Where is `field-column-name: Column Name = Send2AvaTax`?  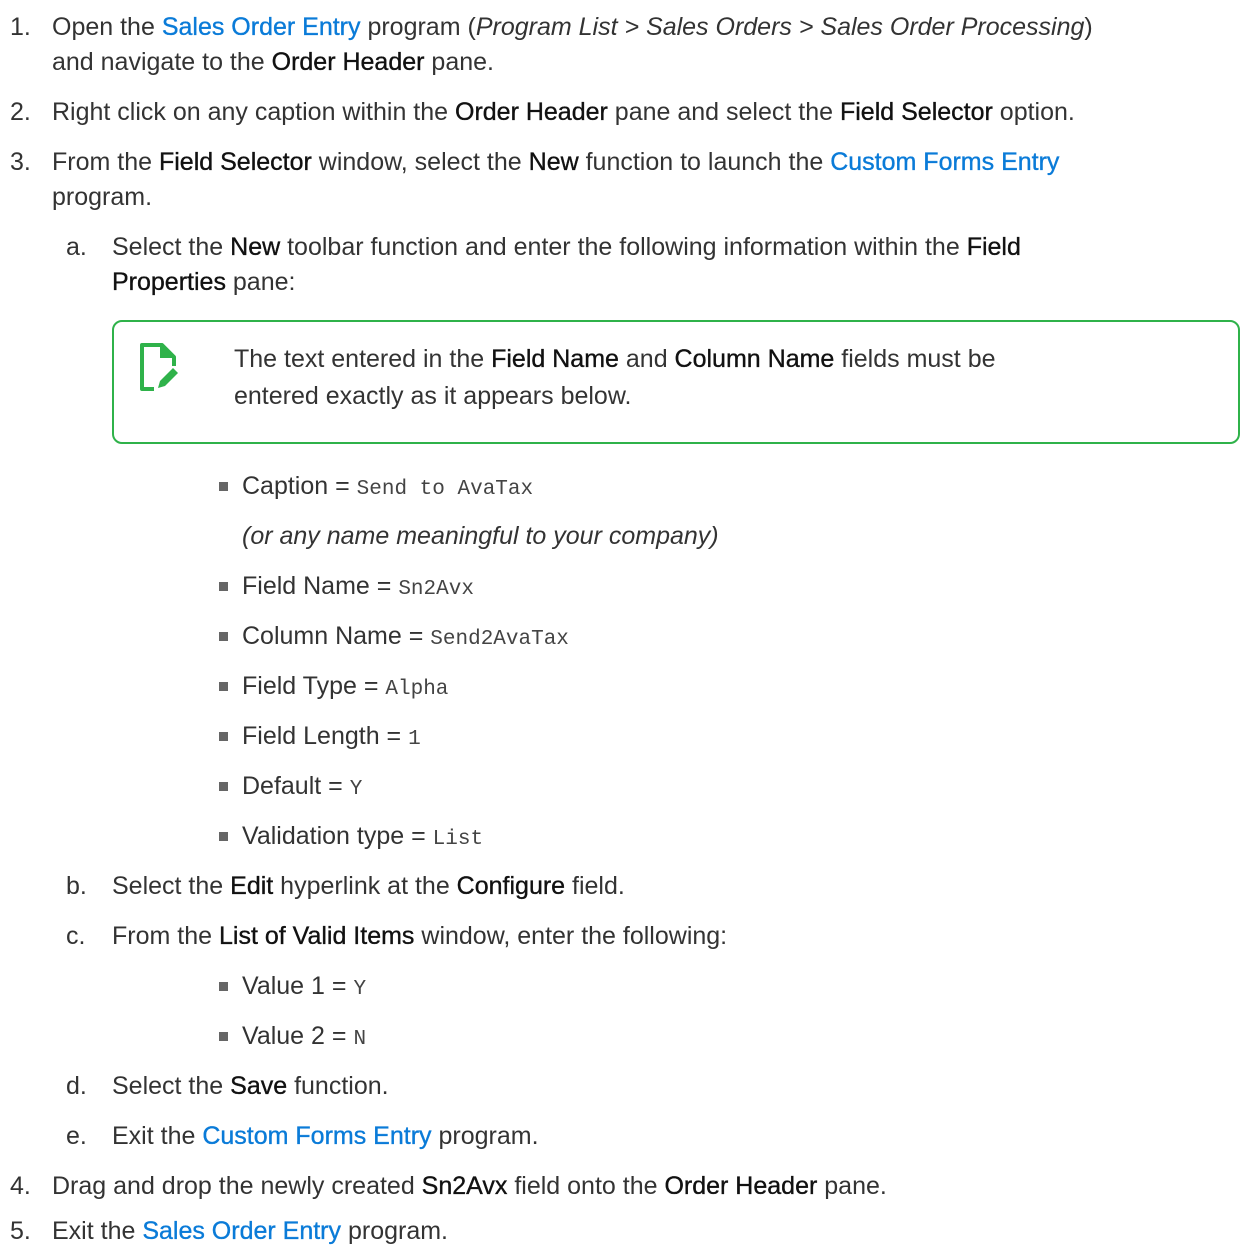
field-column-name: Column Name = Send2AvaTax is located at coordinates (405, 638).